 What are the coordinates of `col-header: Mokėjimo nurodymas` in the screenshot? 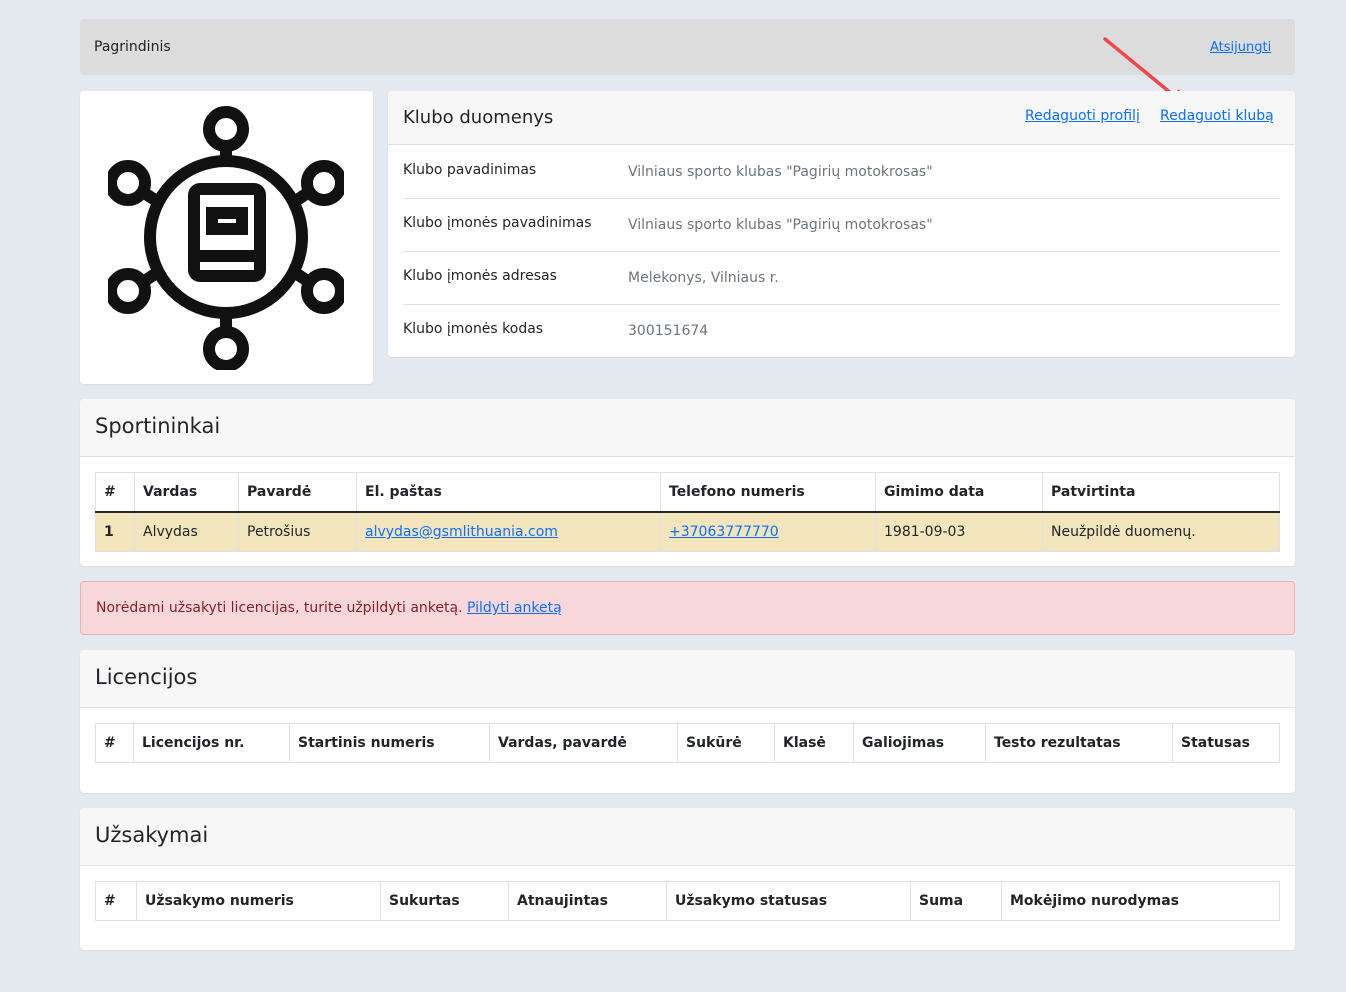 It's located at (1140, 901).